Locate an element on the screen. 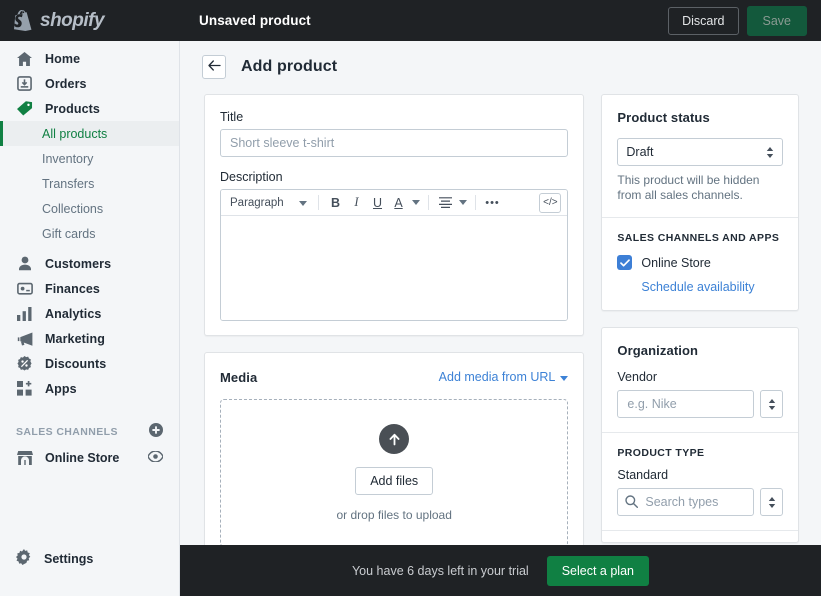 The image size is (821, 596). brand-wordmark: shopify is located at coordinates (72, 20).